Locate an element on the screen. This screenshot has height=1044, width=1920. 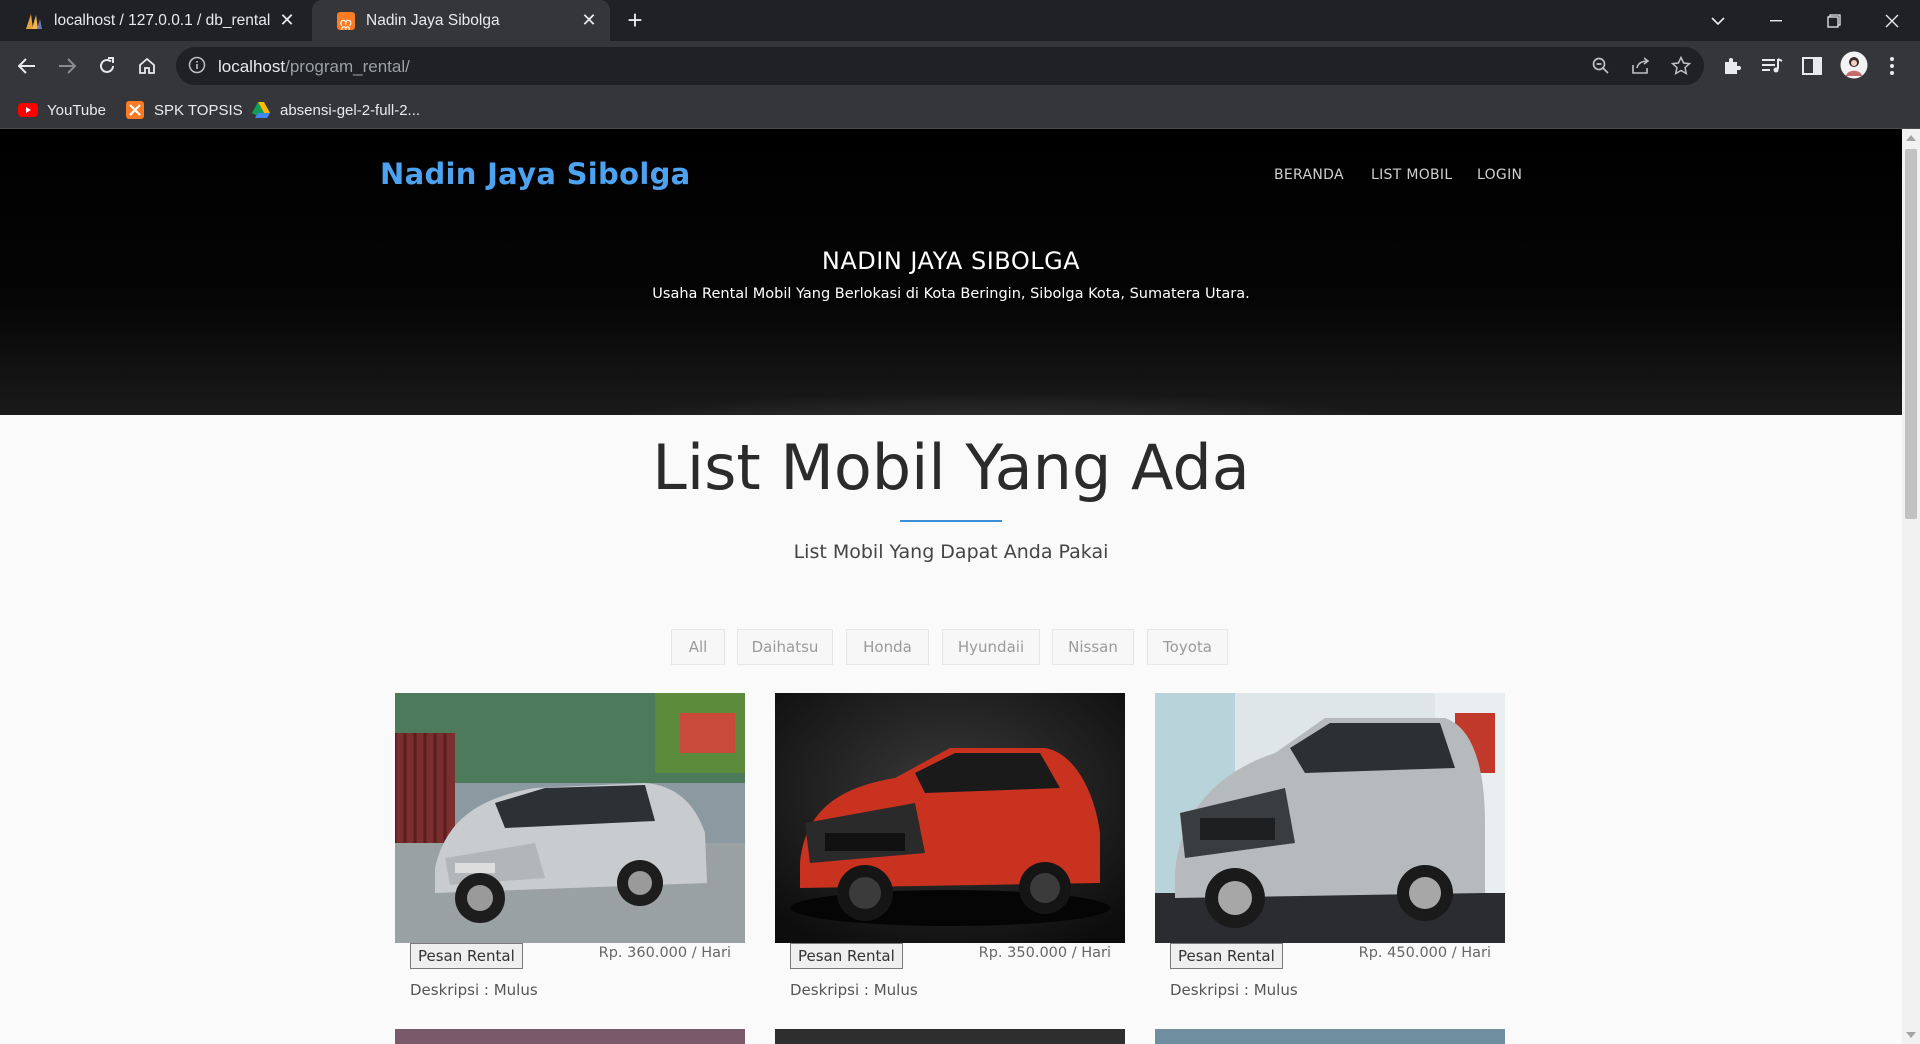
share-icon is located at coordinates (1641, 66).